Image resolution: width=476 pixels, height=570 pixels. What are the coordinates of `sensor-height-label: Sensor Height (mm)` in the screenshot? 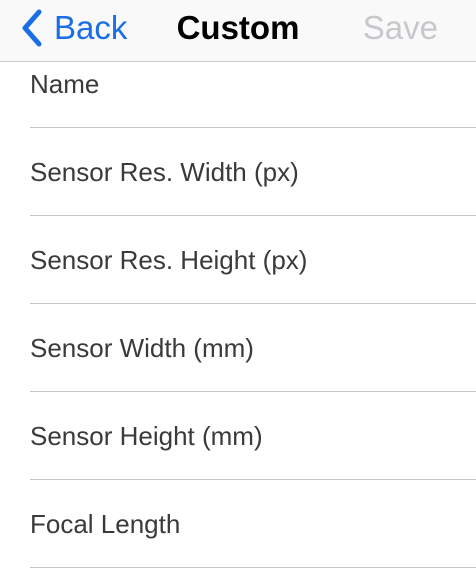 It's located at (146, 436).